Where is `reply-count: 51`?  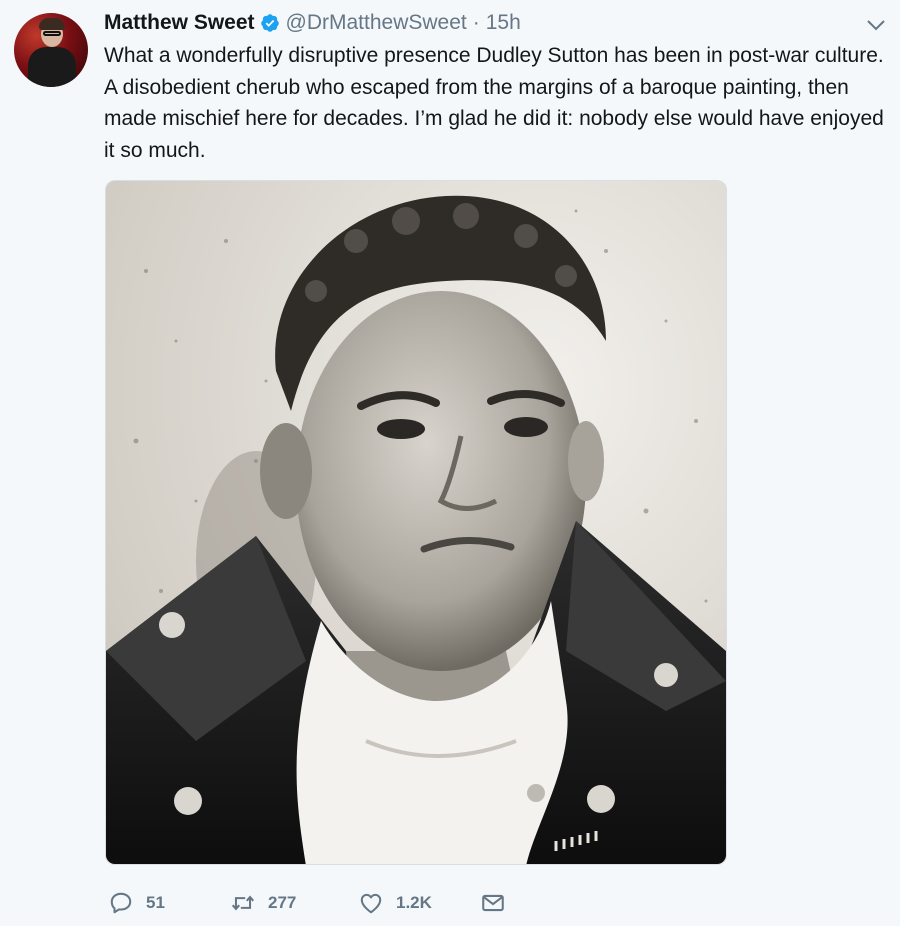 reply-count: 51 is located at coordinates (155, 902).